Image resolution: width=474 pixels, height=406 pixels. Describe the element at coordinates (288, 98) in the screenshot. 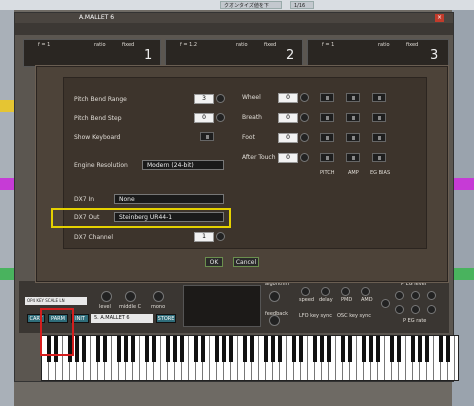

I see `wheel-field: 0` at that location.